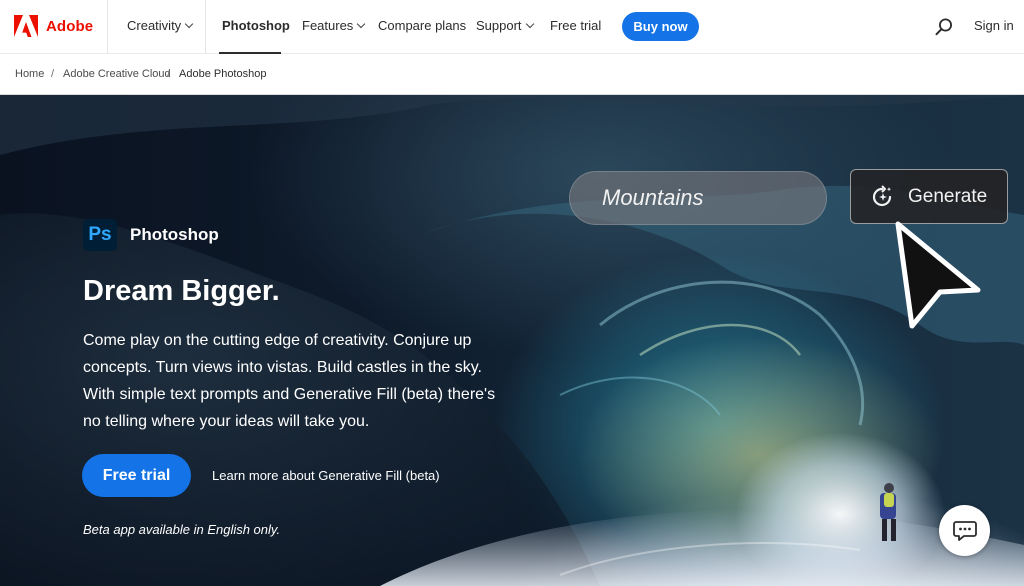 The image size is (1024, 586). I want to click on breadcrumb-creative-cloud: Adobe Creative Cloud, so click(117, 74).